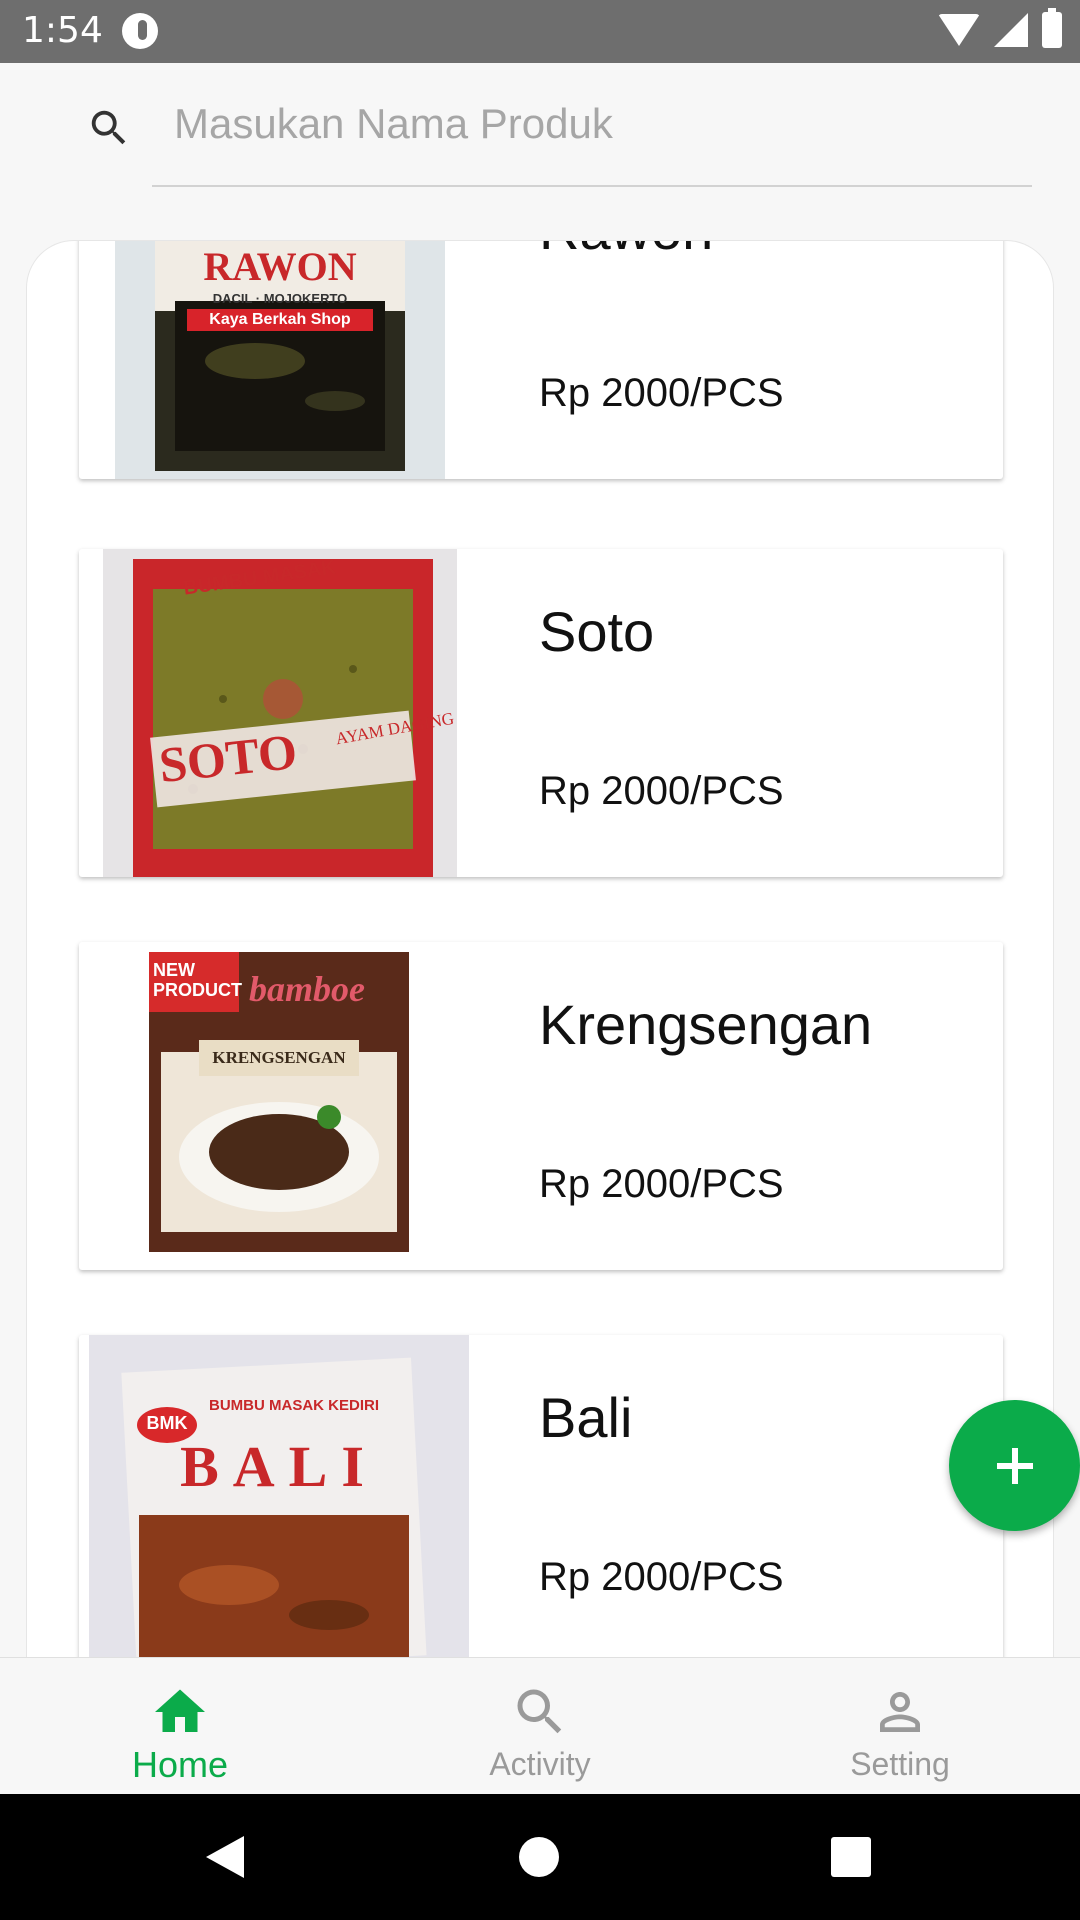  Describe the element at coordinates (307, 989) in the screenshot. I see `image-sublabel: bamboe` at that location.